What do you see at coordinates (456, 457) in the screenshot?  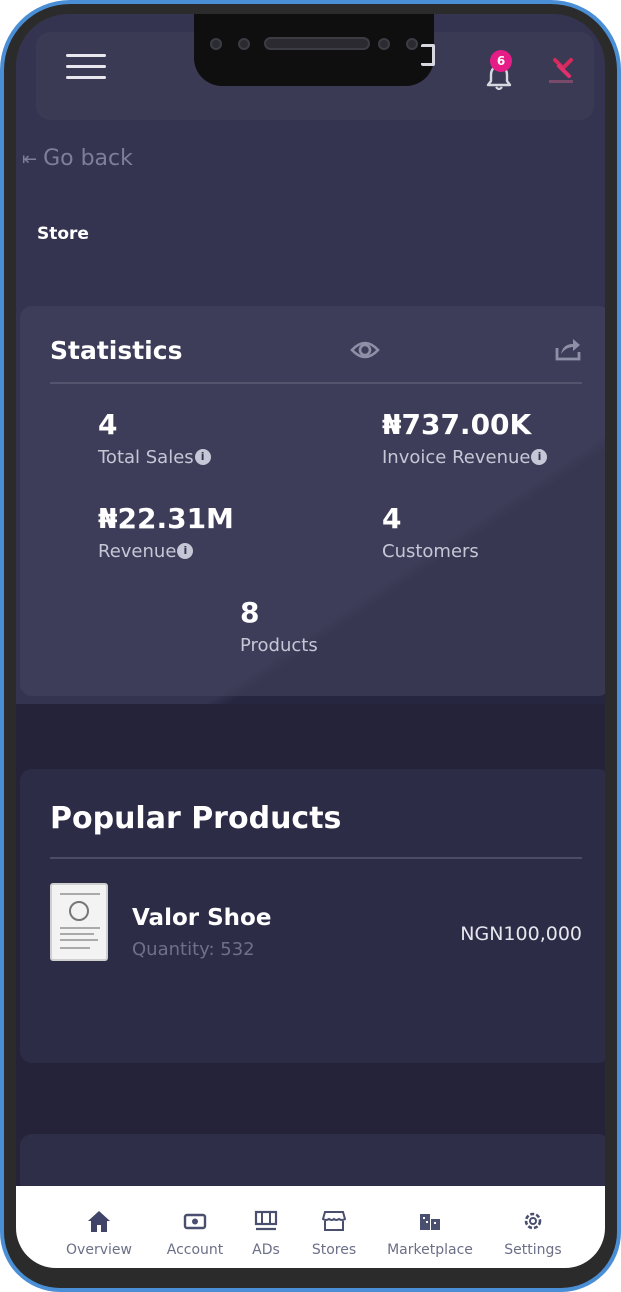 I see `stat-label: Invoice Revenue` at bounding box center [456, 457].